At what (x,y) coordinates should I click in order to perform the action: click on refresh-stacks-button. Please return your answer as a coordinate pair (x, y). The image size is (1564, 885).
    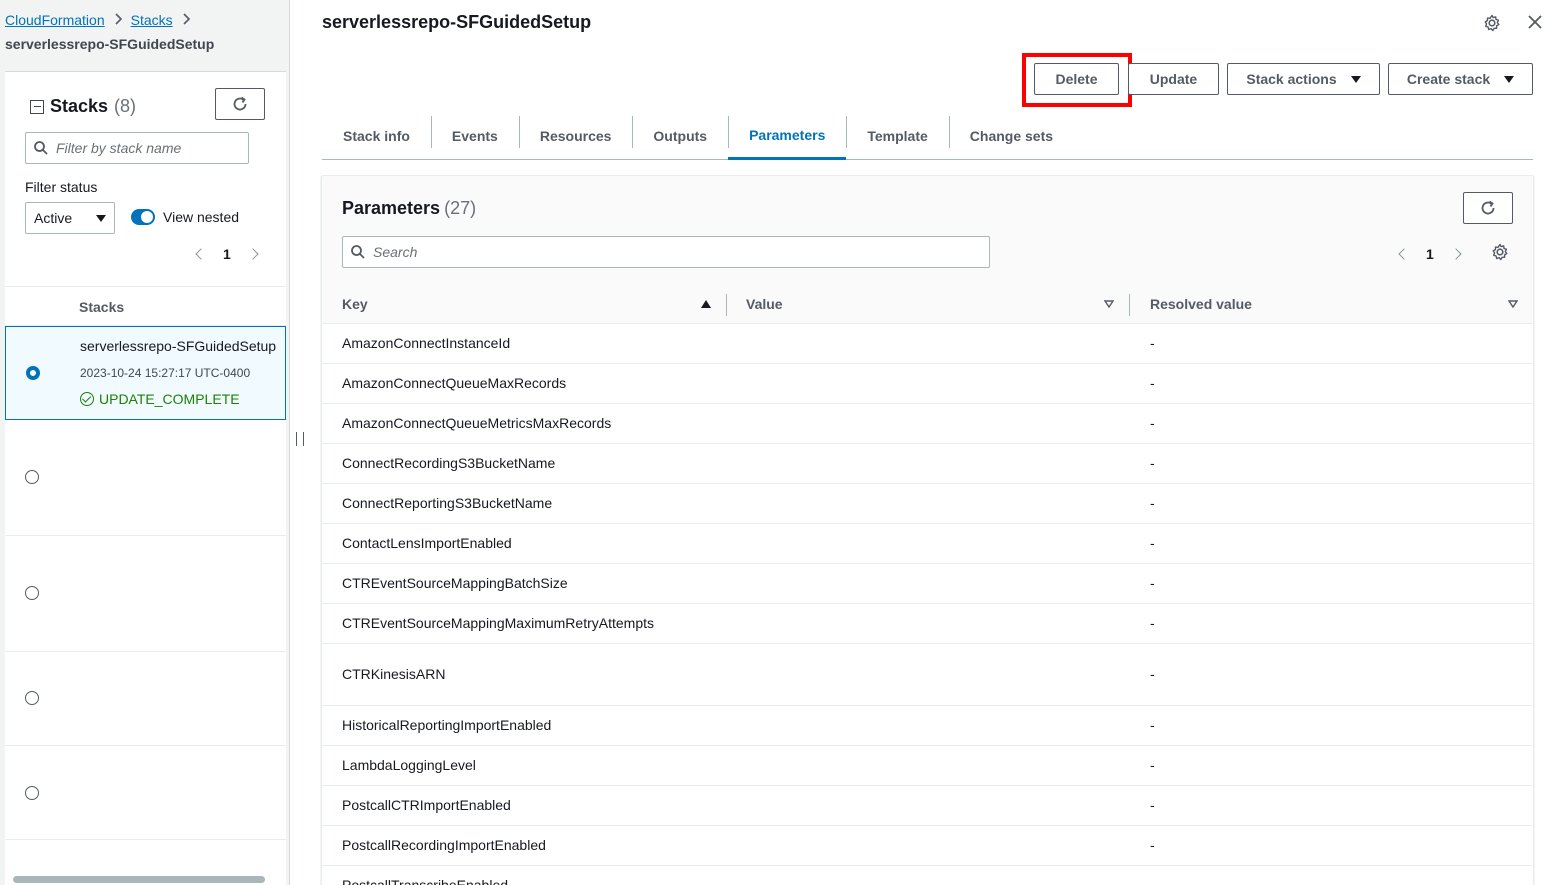
    Looking at the image, I should click on (240, 104).